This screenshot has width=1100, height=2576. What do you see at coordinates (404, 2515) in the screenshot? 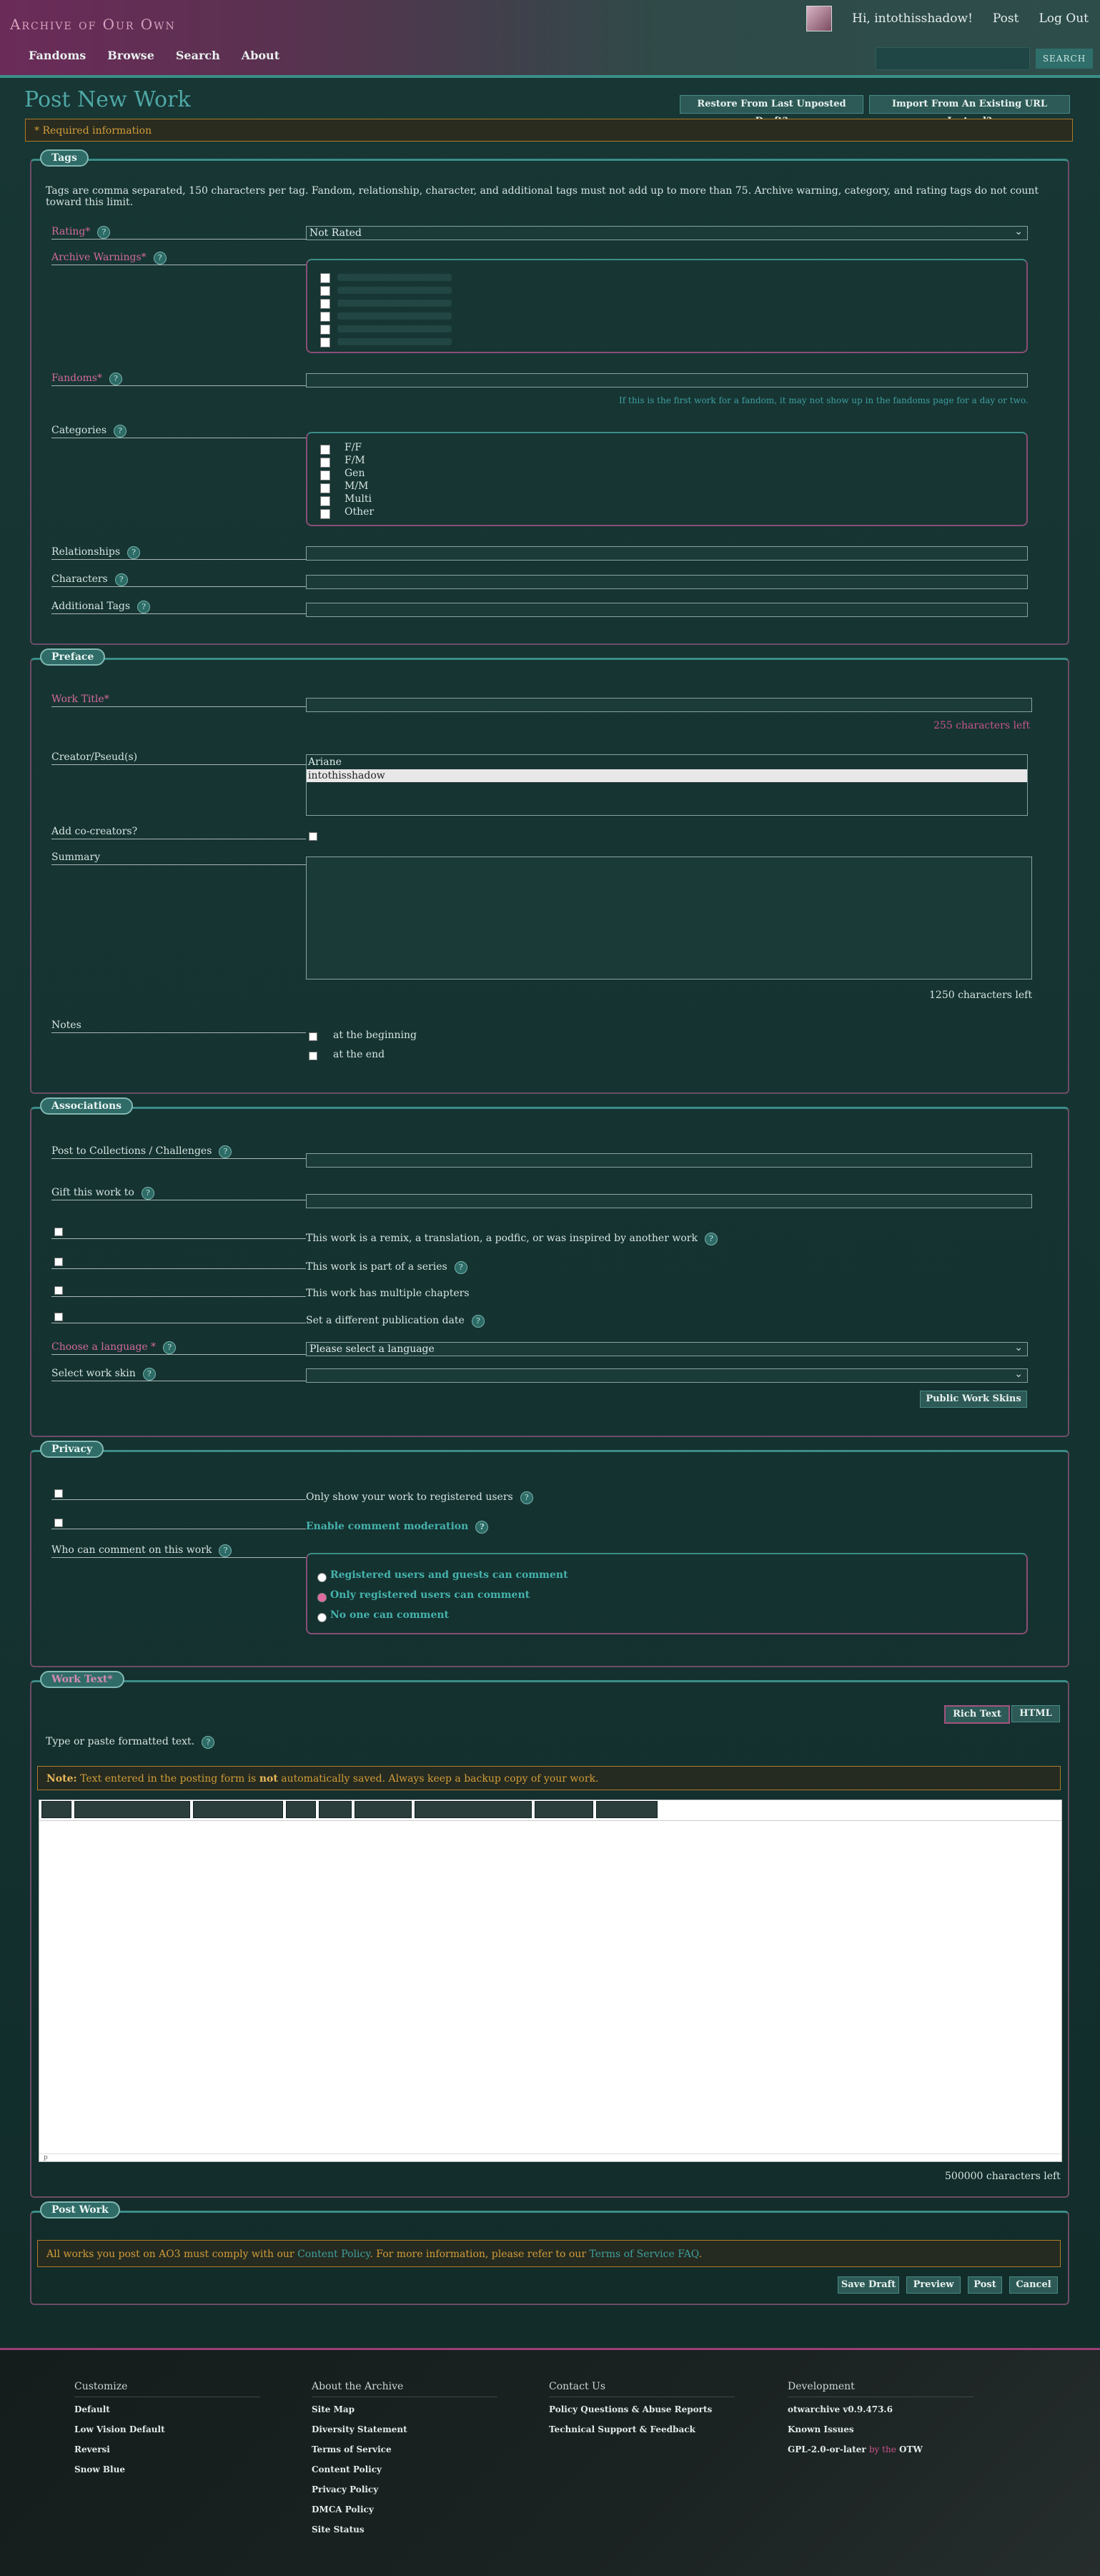
I see `footer-link: DMCA Policy` at bounding box center [404, 2515].